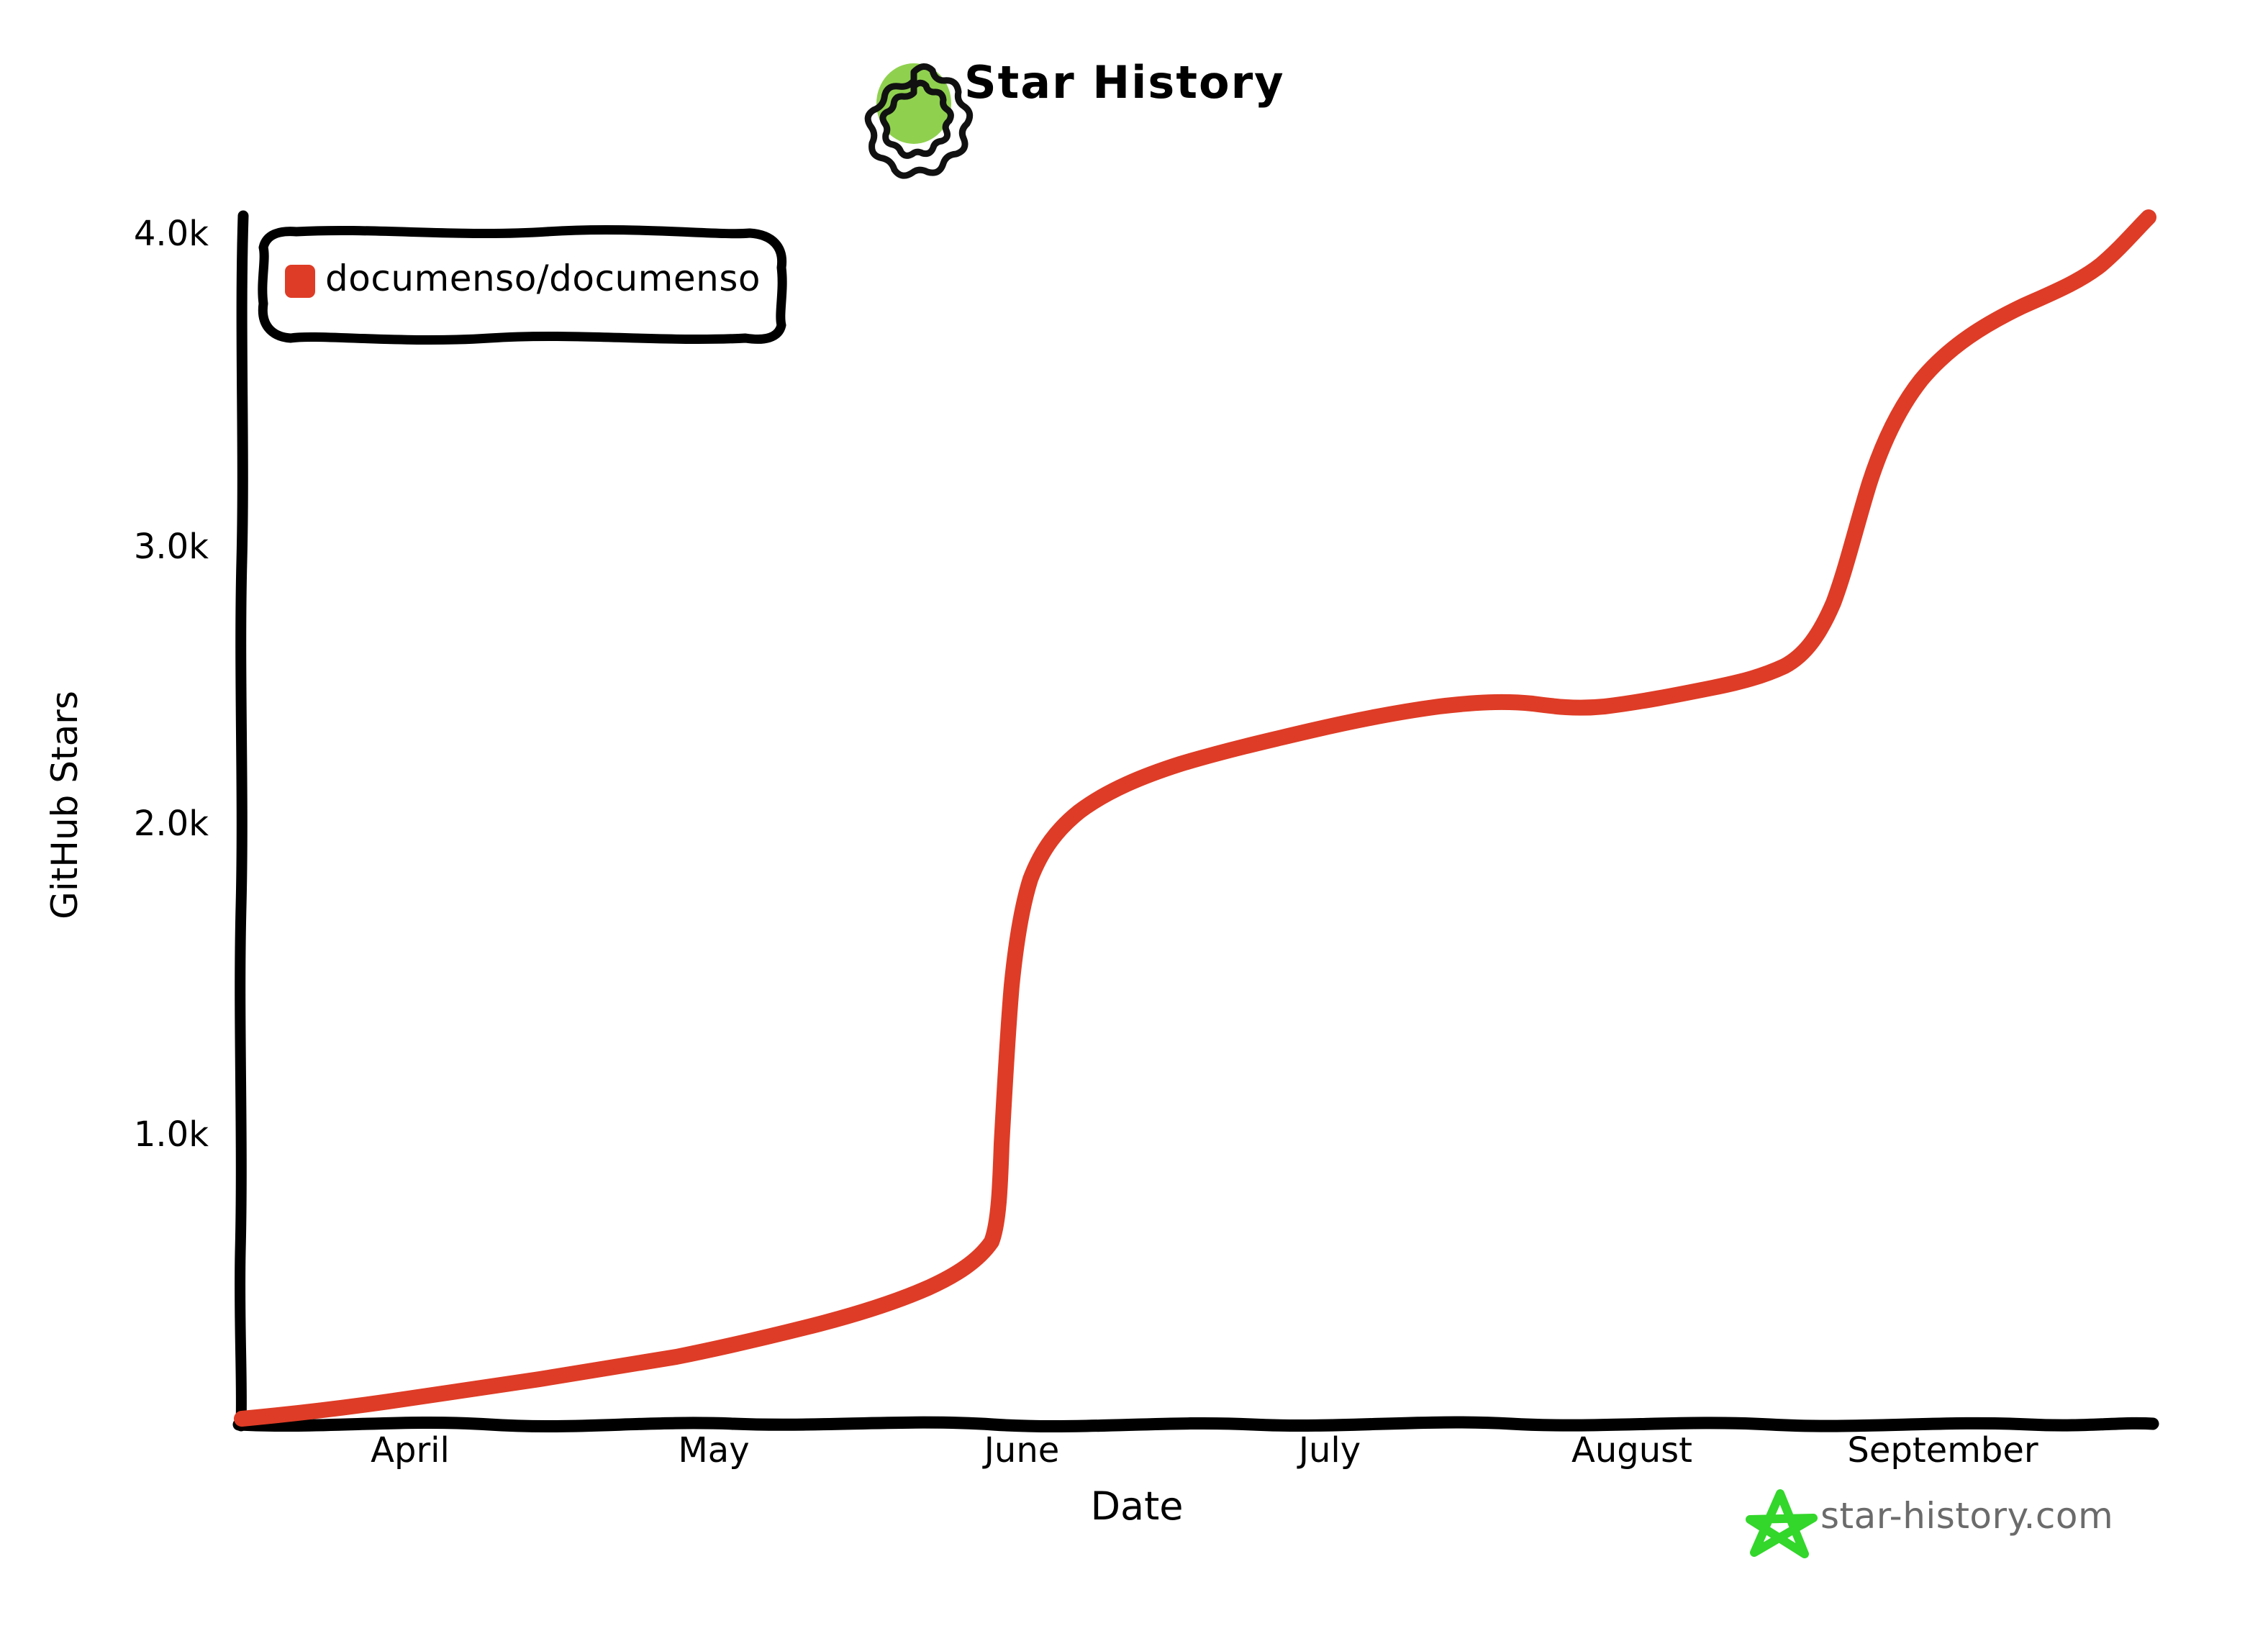 This screenshot has width=2268, height=1636. Describe the element at coordinates (919, 121) in the screenshot. I see `star-history-flower-logo` at that location.